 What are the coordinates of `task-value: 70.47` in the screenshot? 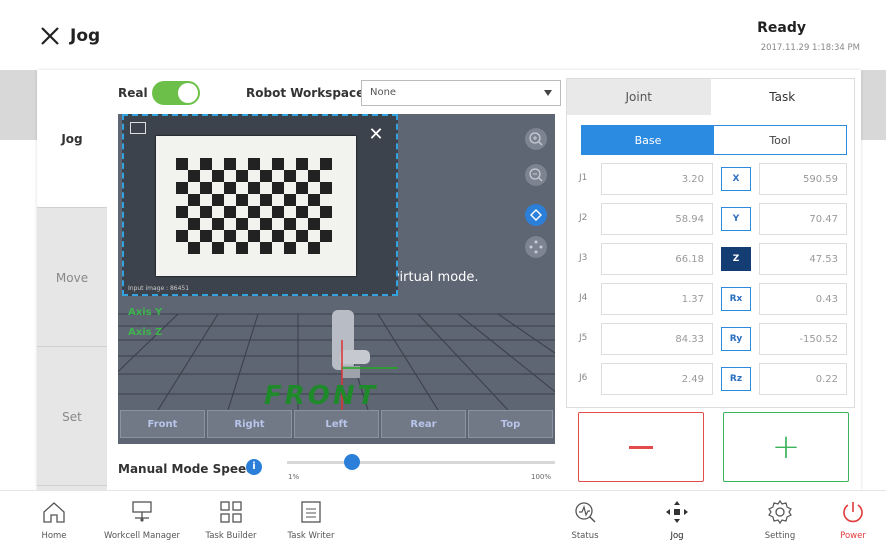 It's located at (803, 219).